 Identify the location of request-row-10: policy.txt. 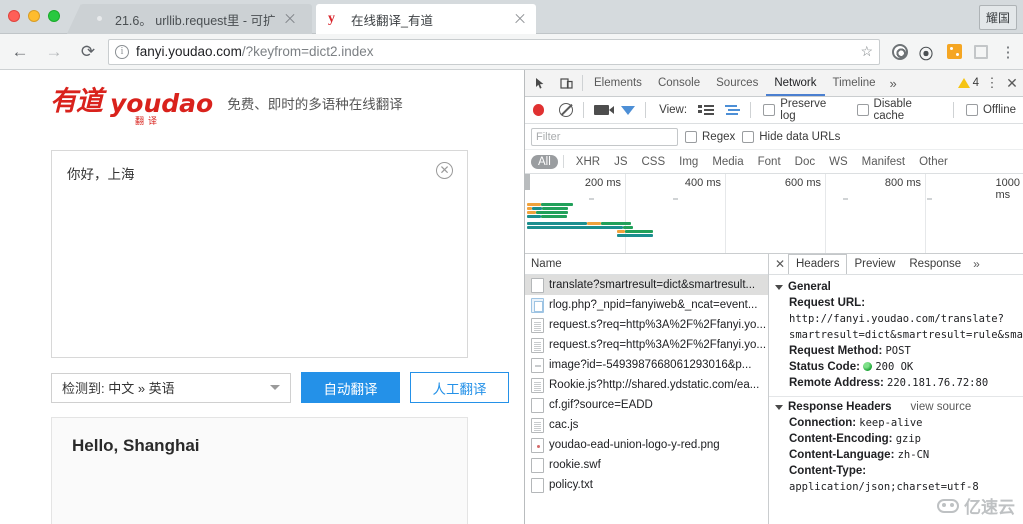
(646, 485).